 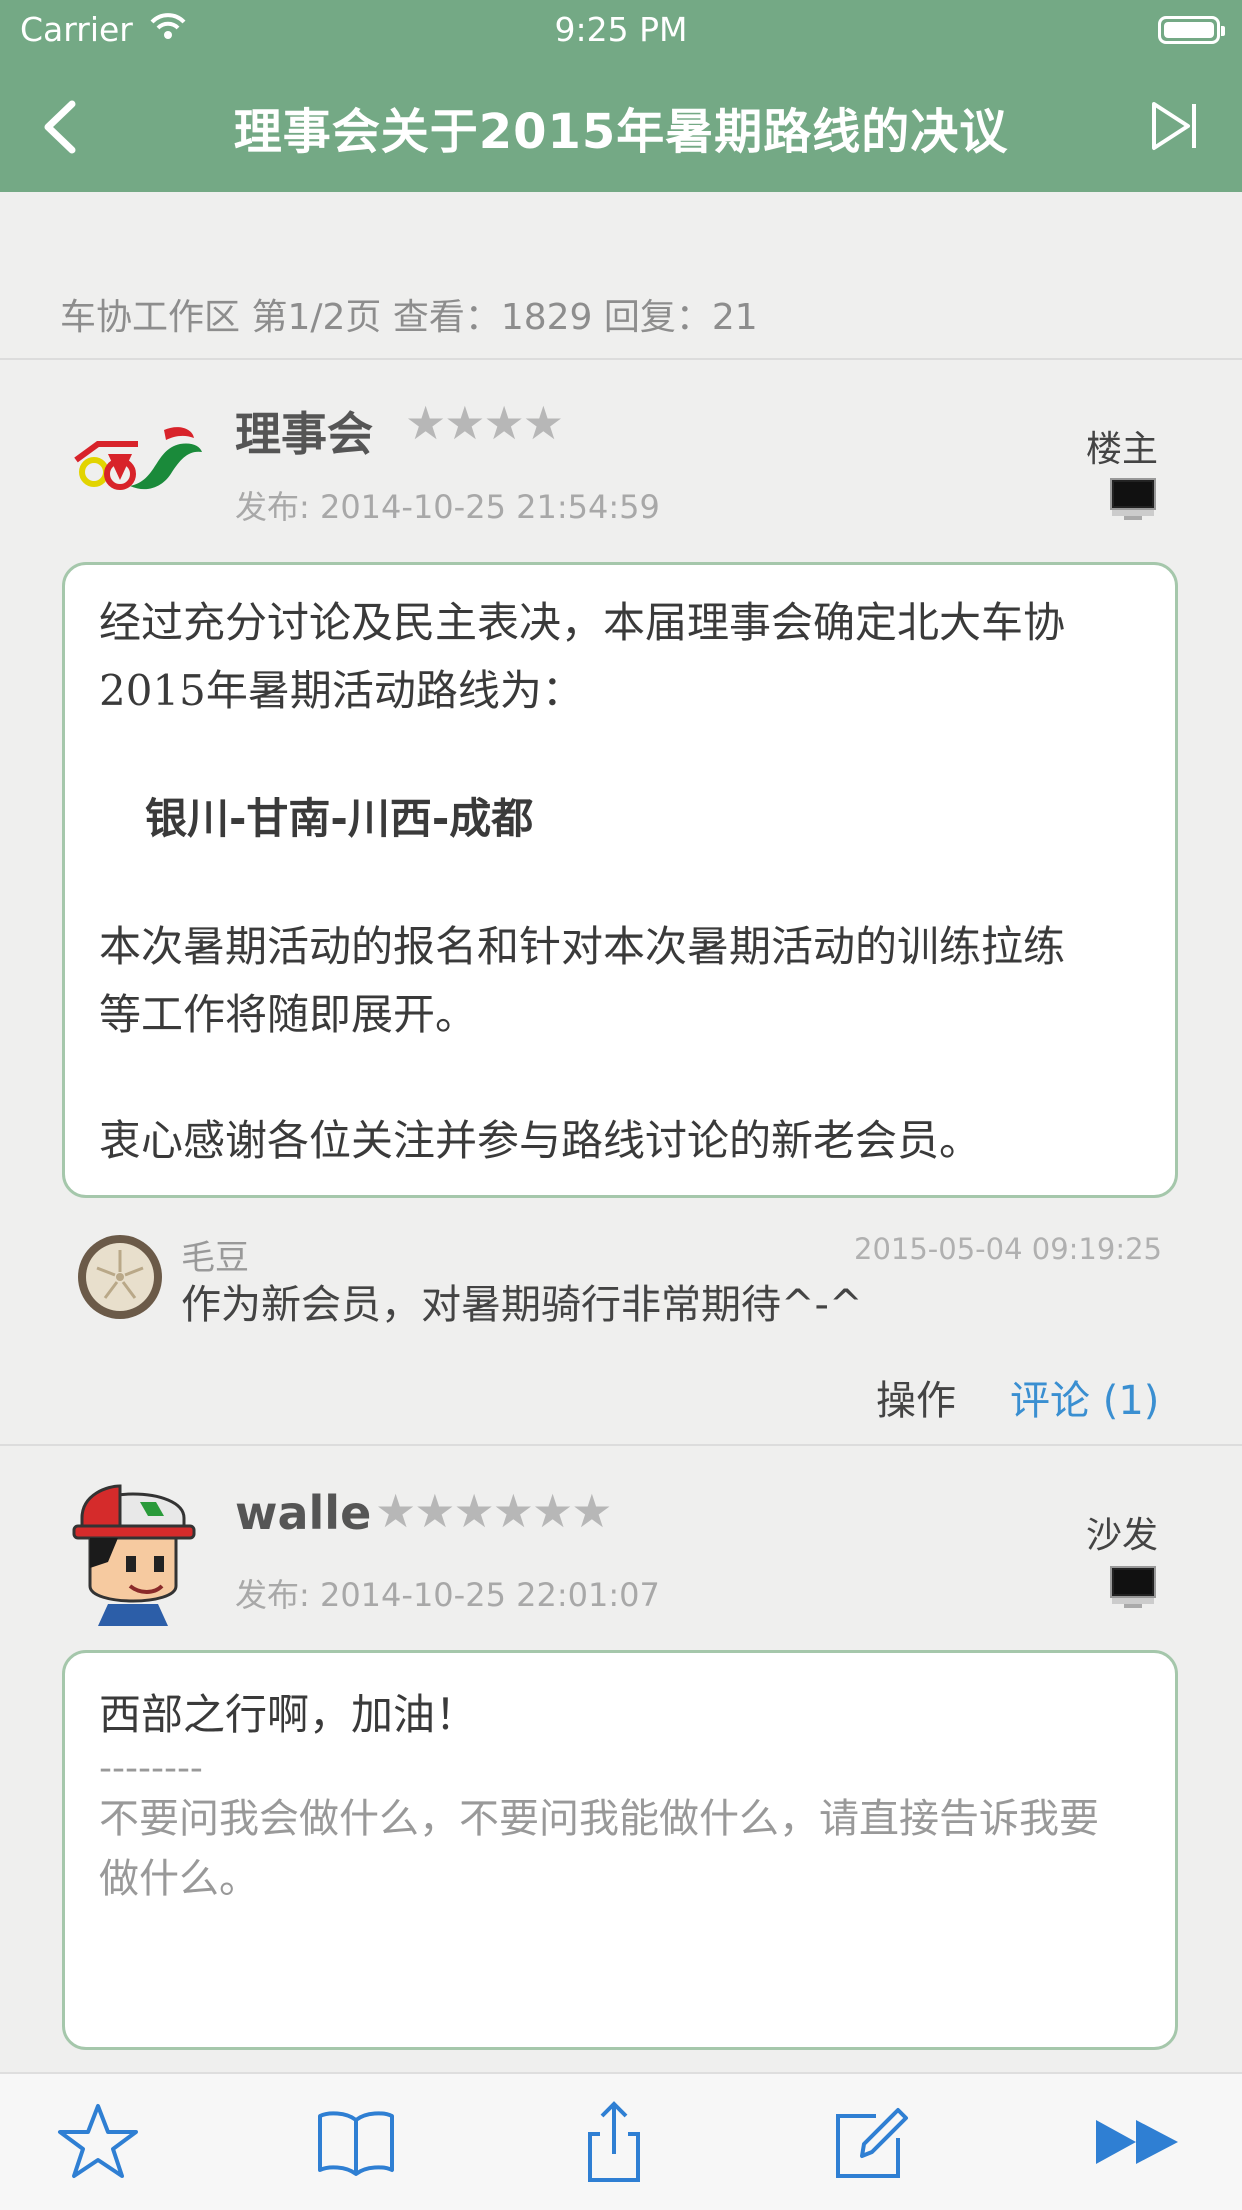 What do you see at coordinates (493, 1511) in the screenshot?
I see `rating-stars: ★★★★★★` at bounding box center [493, 1511].